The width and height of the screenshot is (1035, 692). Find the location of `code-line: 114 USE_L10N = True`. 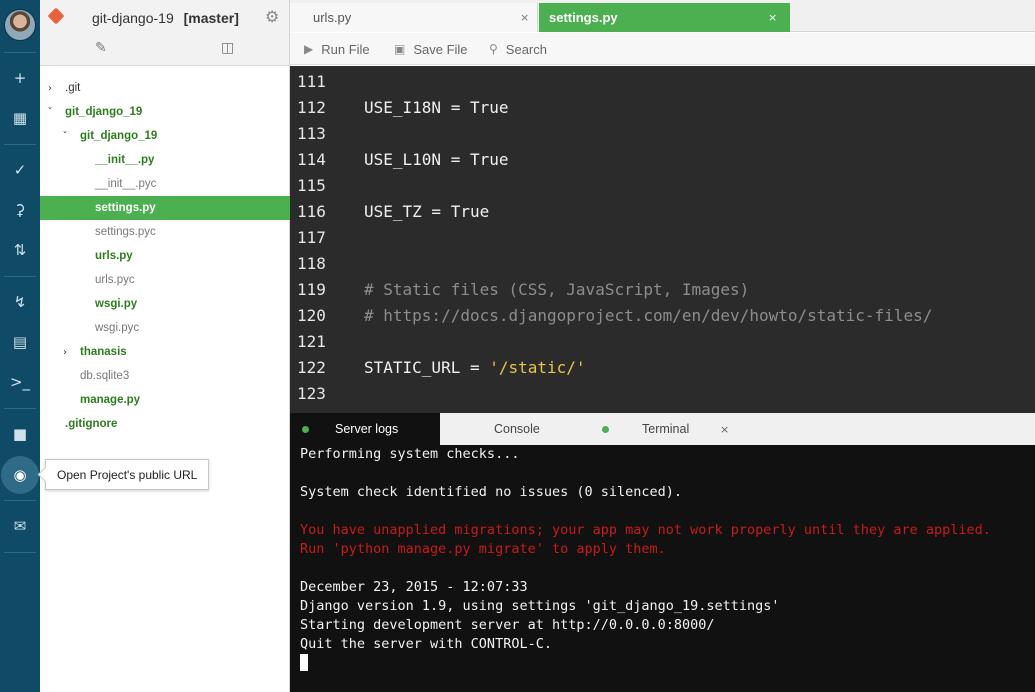

code-line: 114 USE_L10N = True is located at coordinates (662, 160).